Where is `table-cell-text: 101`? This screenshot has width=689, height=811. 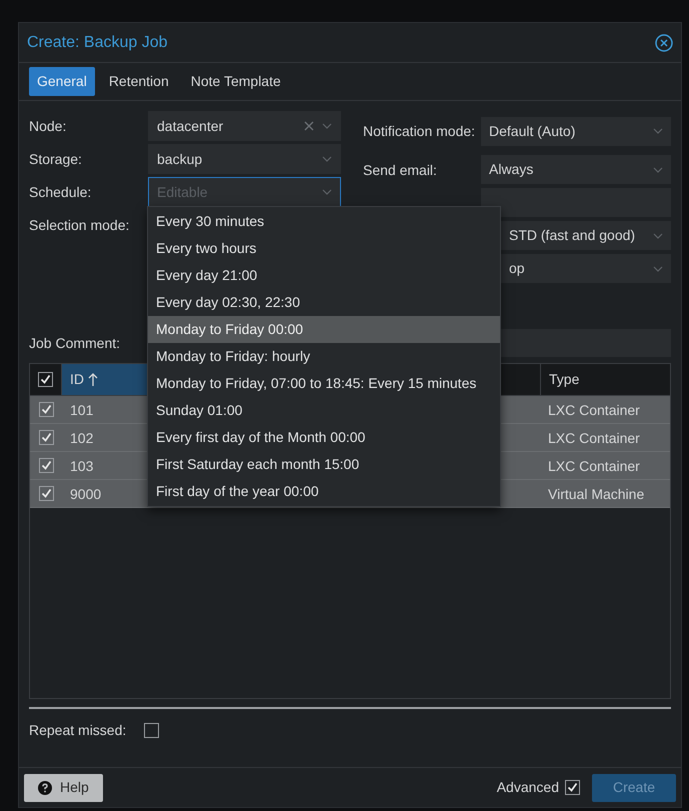
table-cell-text: 101 is located at coordinates (81, 410).